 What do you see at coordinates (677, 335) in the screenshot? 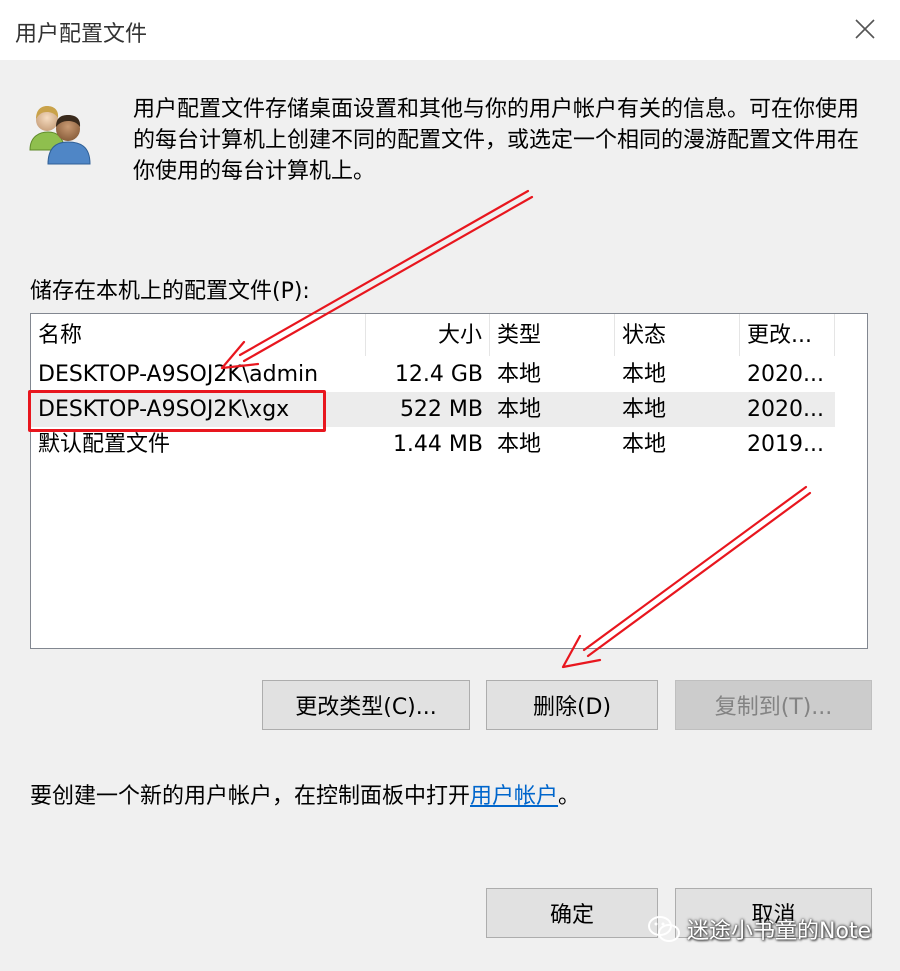
I see `column-header-status: 状态` at bounding box center [677, 335].